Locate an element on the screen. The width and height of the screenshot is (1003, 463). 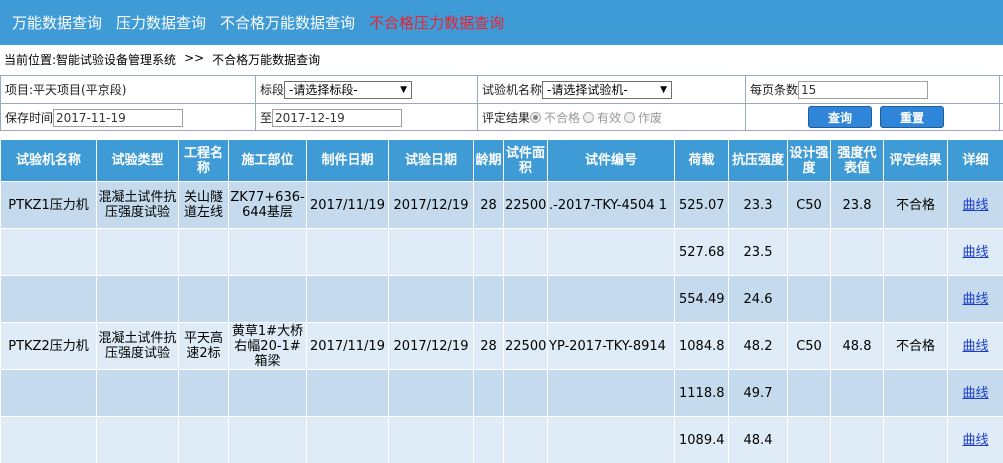
cell-machine: PTKZ2压力机 is located at coordinates (48, 346).